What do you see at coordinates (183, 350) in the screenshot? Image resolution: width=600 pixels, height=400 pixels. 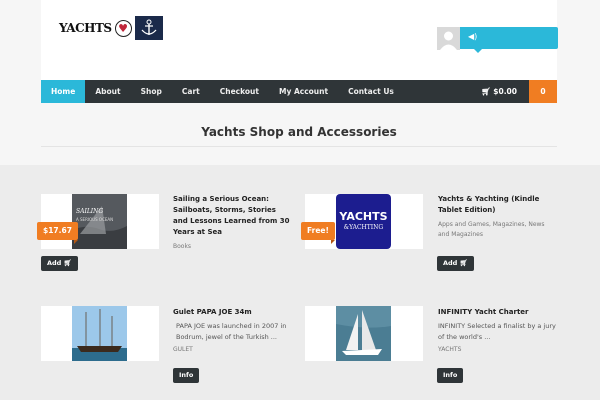 I see `product-category: GULET` at bounding box center [183, 350].